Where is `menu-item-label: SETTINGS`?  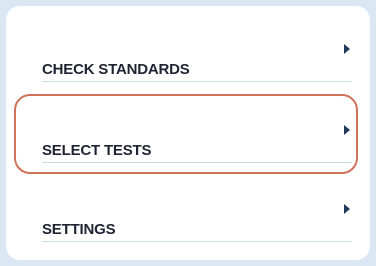 menu-item-label: SETTINGS is located at coordinates (79, 229).